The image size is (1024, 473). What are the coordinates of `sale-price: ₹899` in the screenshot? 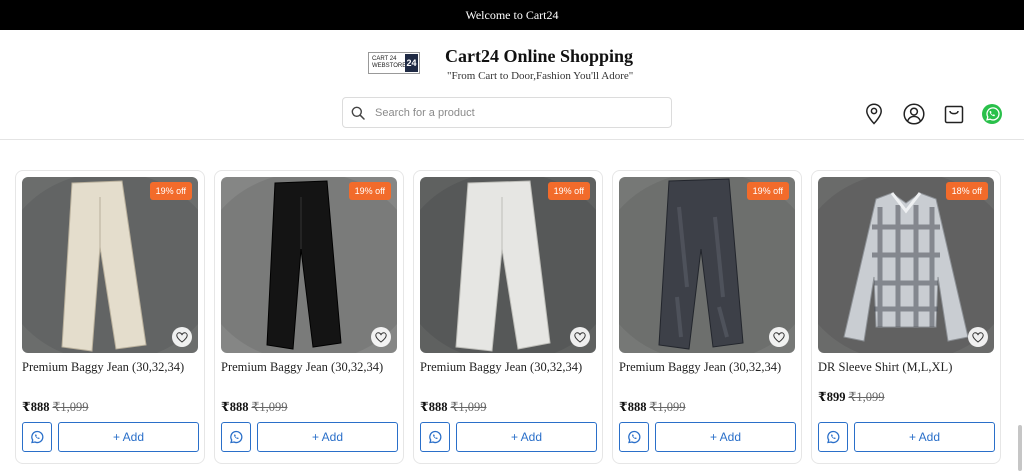 It's located at (832, 397).